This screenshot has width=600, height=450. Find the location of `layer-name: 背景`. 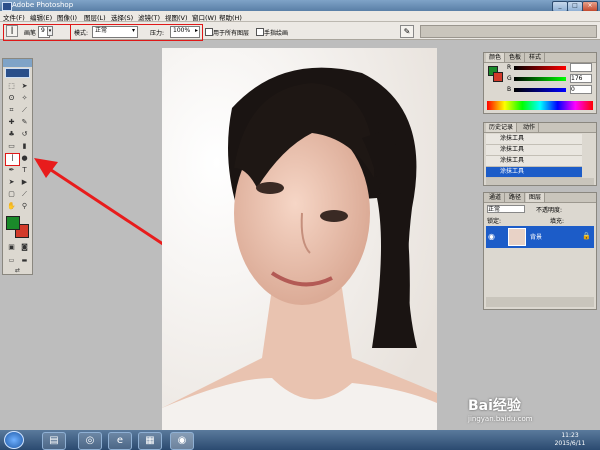

layer-name: 背景 is located at coordinates (536, 237).